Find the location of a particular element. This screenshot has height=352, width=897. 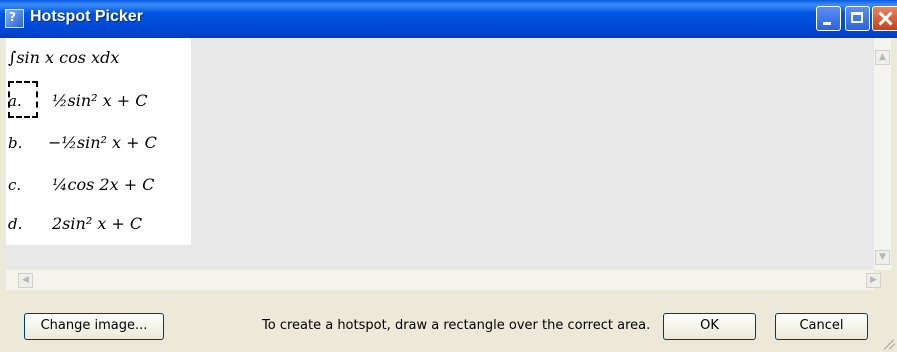

app-icon is located at coordinates (14, 18).